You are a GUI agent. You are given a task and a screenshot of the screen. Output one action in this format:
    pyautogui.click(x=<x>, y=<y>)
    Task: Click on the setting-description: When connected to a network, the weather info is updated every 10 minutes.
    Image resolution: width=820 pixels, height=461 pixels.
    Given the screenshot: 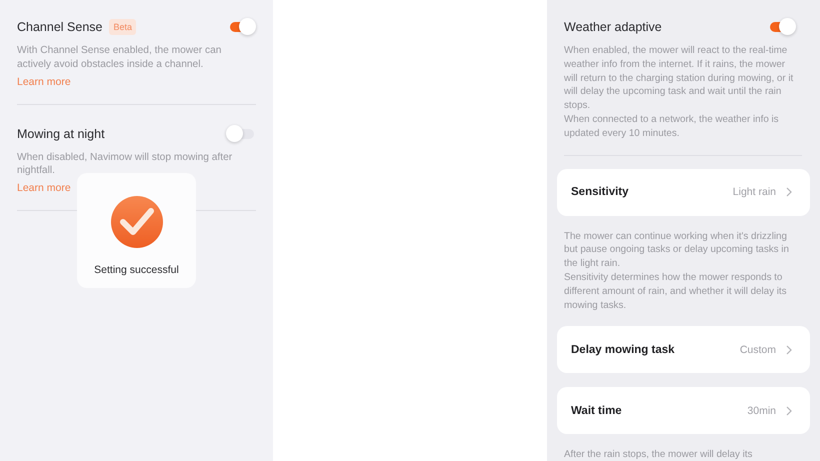 What is the action you would take?
    pyautogui.click(x=672, y=126)
    